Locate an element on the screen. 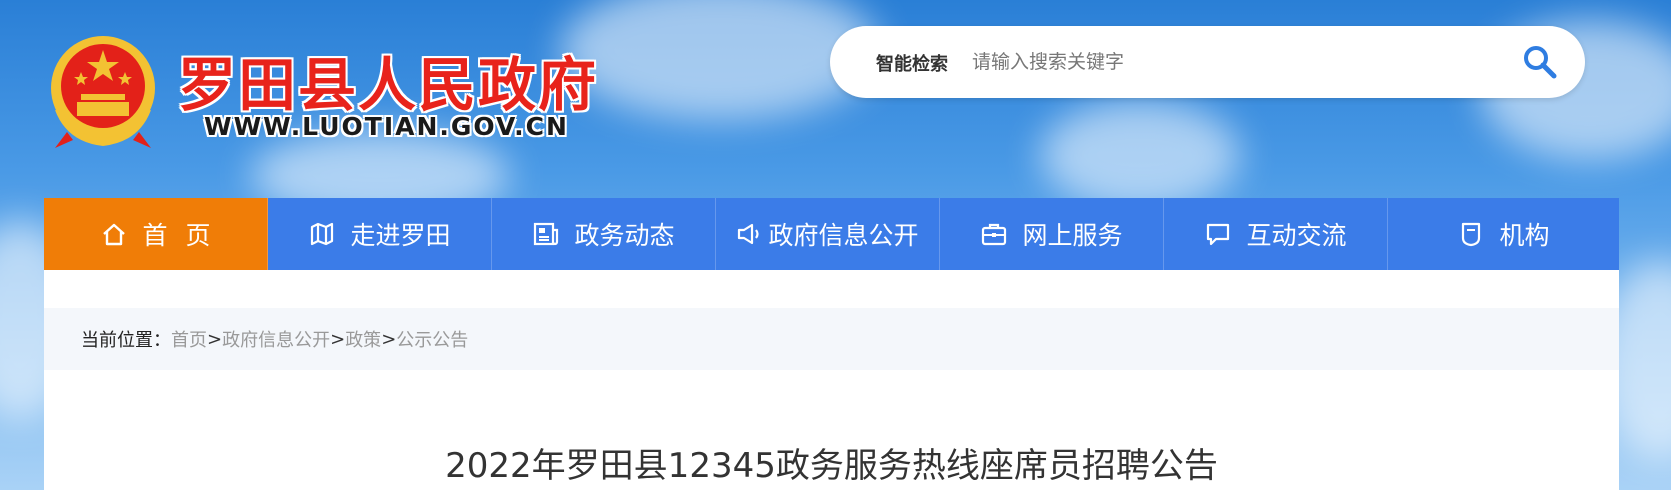  home-icon is located at coordinates (114, 234).